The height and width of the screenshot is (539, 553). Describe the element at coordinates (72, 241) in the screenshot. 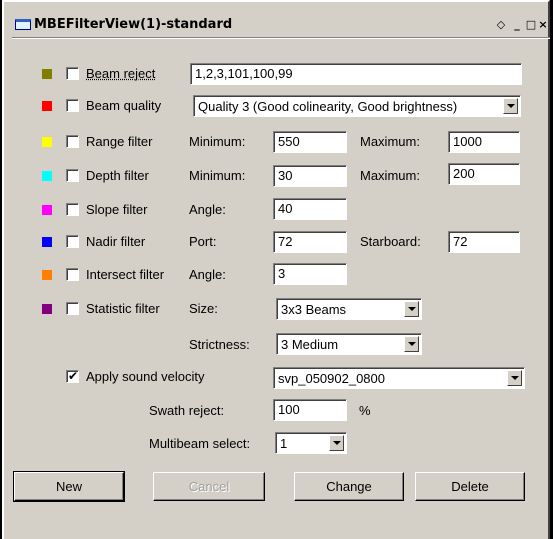

I see `nadir-filter-checkbox` at that location.